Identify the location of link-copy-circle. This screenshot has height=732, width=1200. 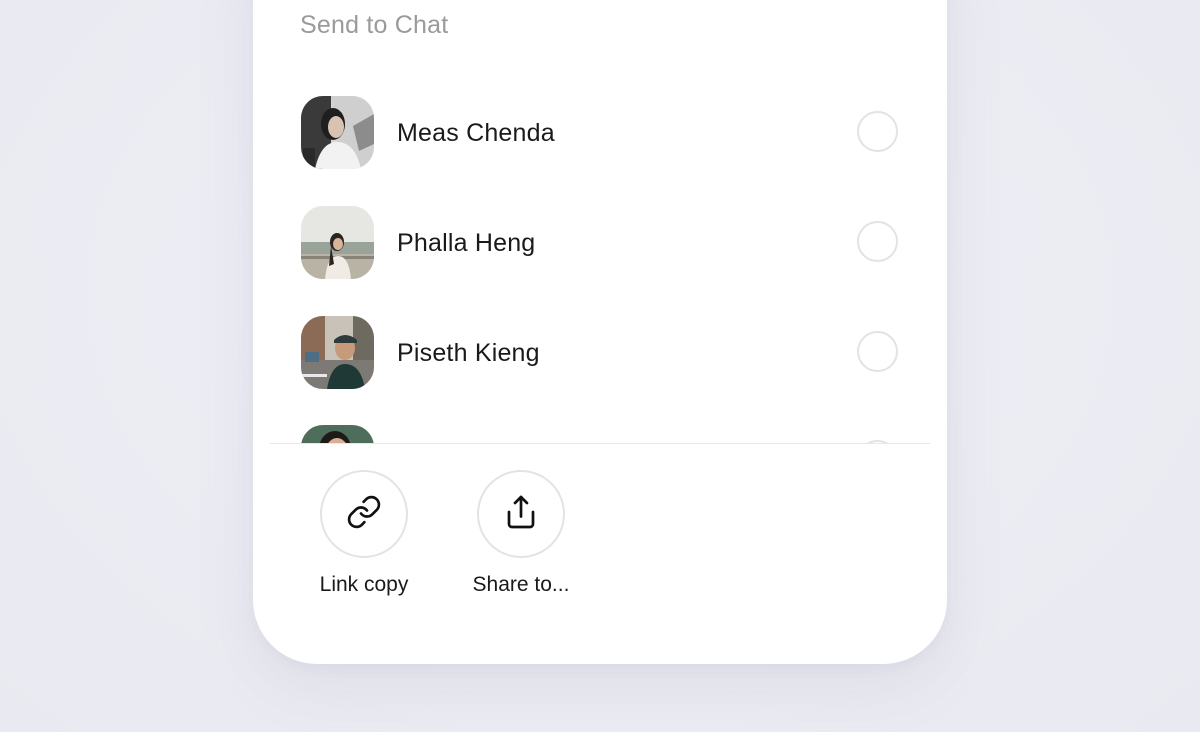
(364, 514).